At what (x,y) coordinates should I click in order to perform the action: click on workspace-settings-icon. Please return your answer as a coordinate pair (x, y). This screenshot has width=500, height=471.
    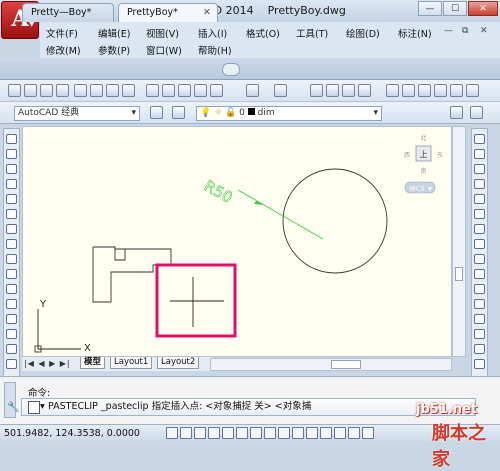
    Looking at the image, I should click on (156, 112).